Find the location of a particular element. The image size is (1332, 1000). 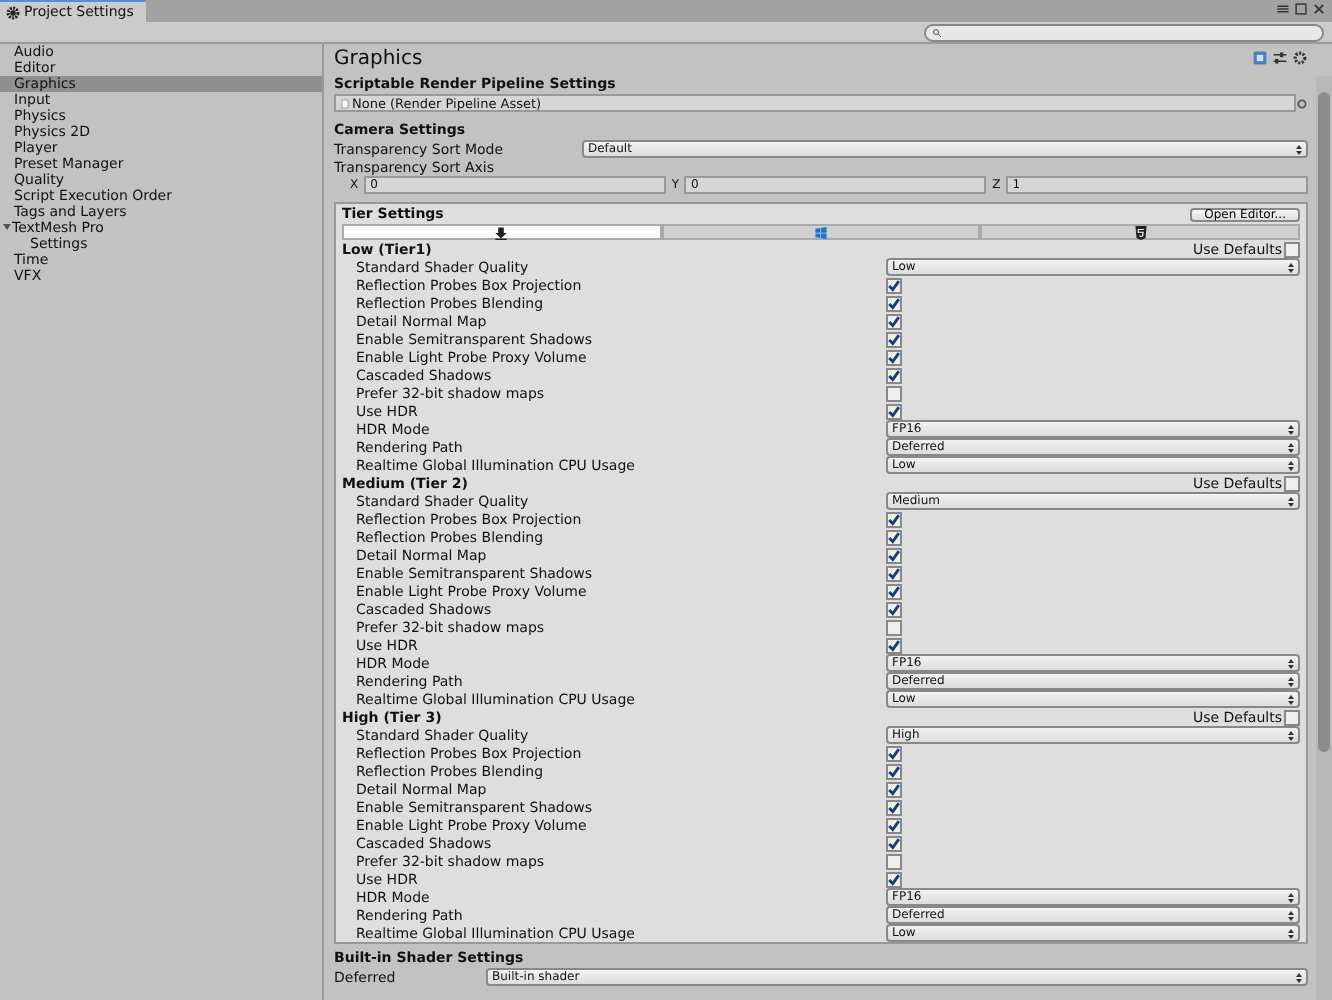

asset-icon is located at coordinates (345, 103).